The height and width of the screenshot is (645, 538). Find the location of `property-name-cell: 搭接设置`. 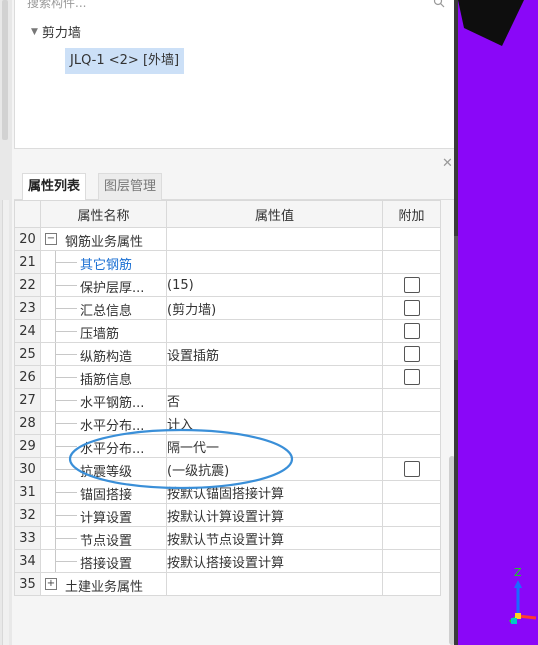

property-name-cell: 搭接设置 is located at coordinates (103, 561).